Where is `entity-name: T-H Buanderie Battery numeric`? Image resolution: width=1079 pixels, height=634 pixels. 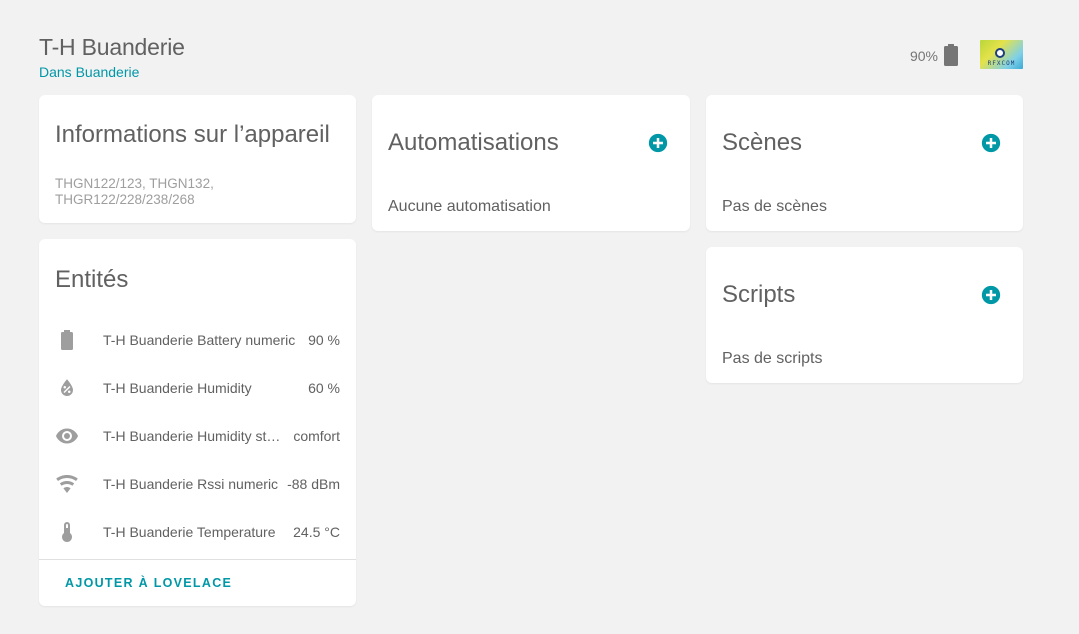
entity-name: T-H Buanderie Battery numeric is located at coordinates (199, 340).